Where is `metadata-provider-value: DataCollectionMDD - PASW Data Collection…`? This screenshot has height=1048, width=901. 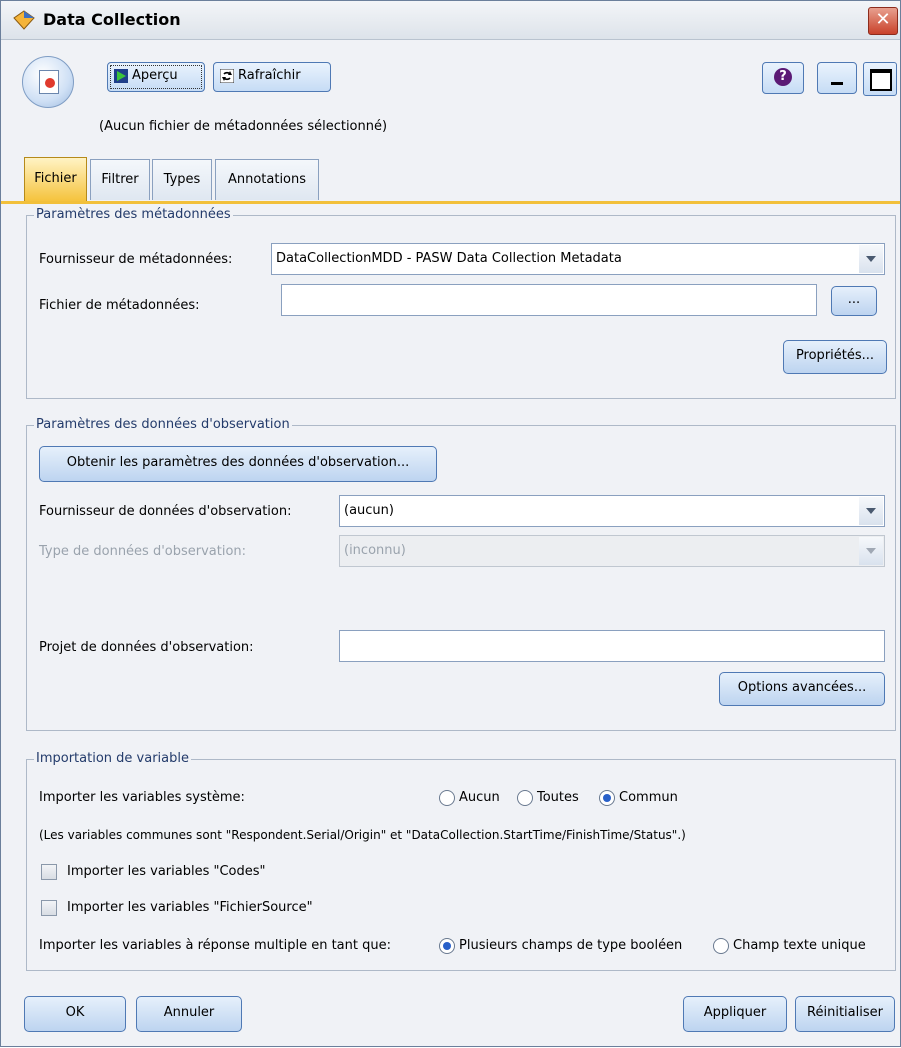 metadata-provider-value: DataCollectionMDD - PASW Data Collection… is located at coordinates (449, 258).